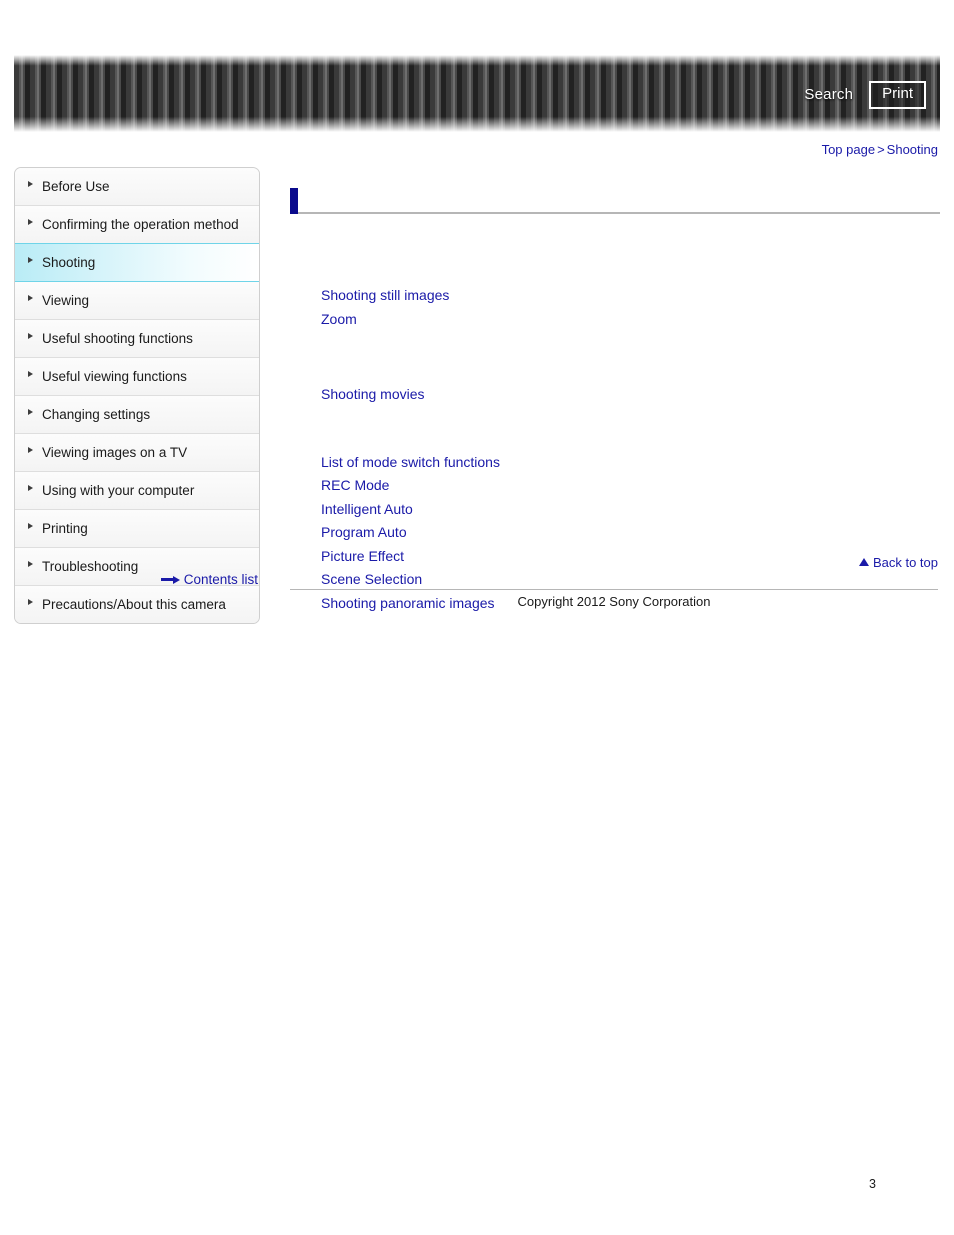  What do you see at coordinates (170, 579) in the screenshot?
I see `arrow-right-icon` at bounding box center [170, 579].